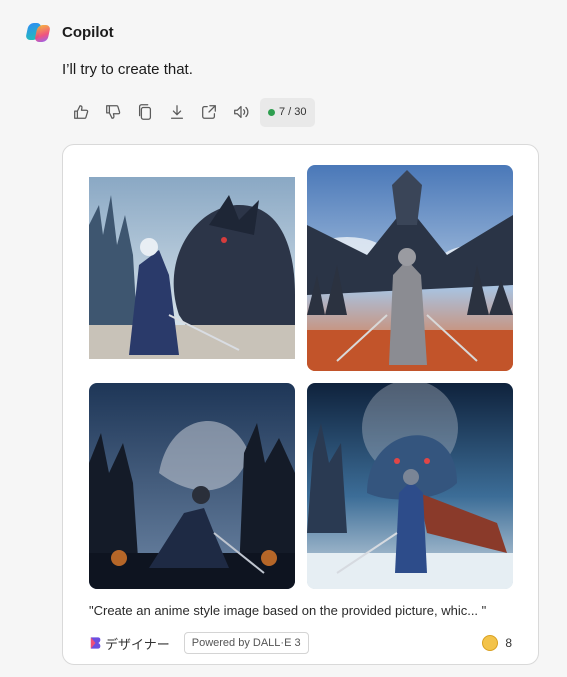 The height and width of the screenshot is (677, 567). Describe the element at coordinates (137, 644) in the screenshot. I see `designer-label: デザイナー` at that location.